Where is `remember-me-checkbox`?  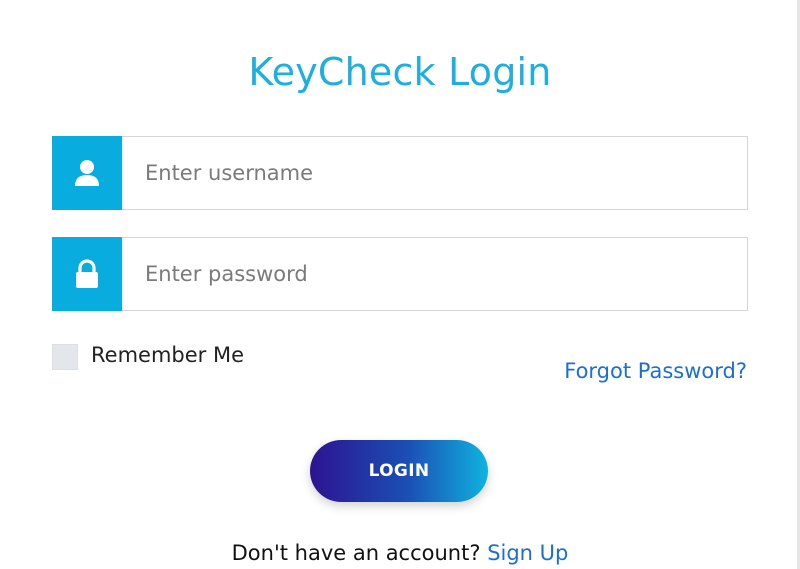
remember-me-checkbox is located at coordinates (65, 357).